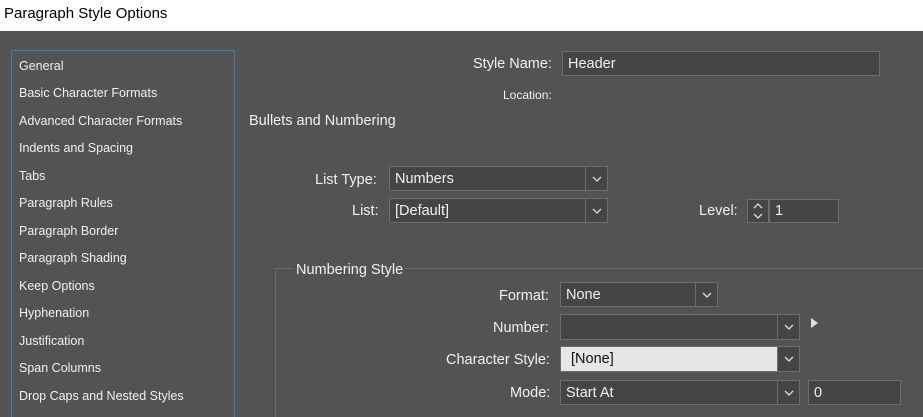  Describe the element at coordinates (590, 393) in the screenshot. I see `mode-value: Start At` at that location.